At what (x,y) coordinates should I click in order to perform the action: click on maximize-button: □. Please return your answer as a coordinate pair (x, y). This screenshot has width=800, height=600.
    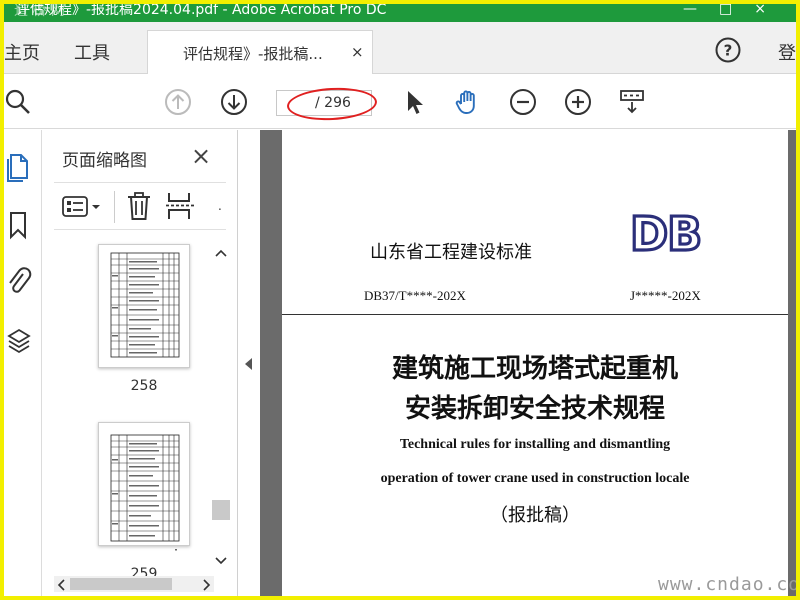
    Looking at the image, I should click on (736, 10).